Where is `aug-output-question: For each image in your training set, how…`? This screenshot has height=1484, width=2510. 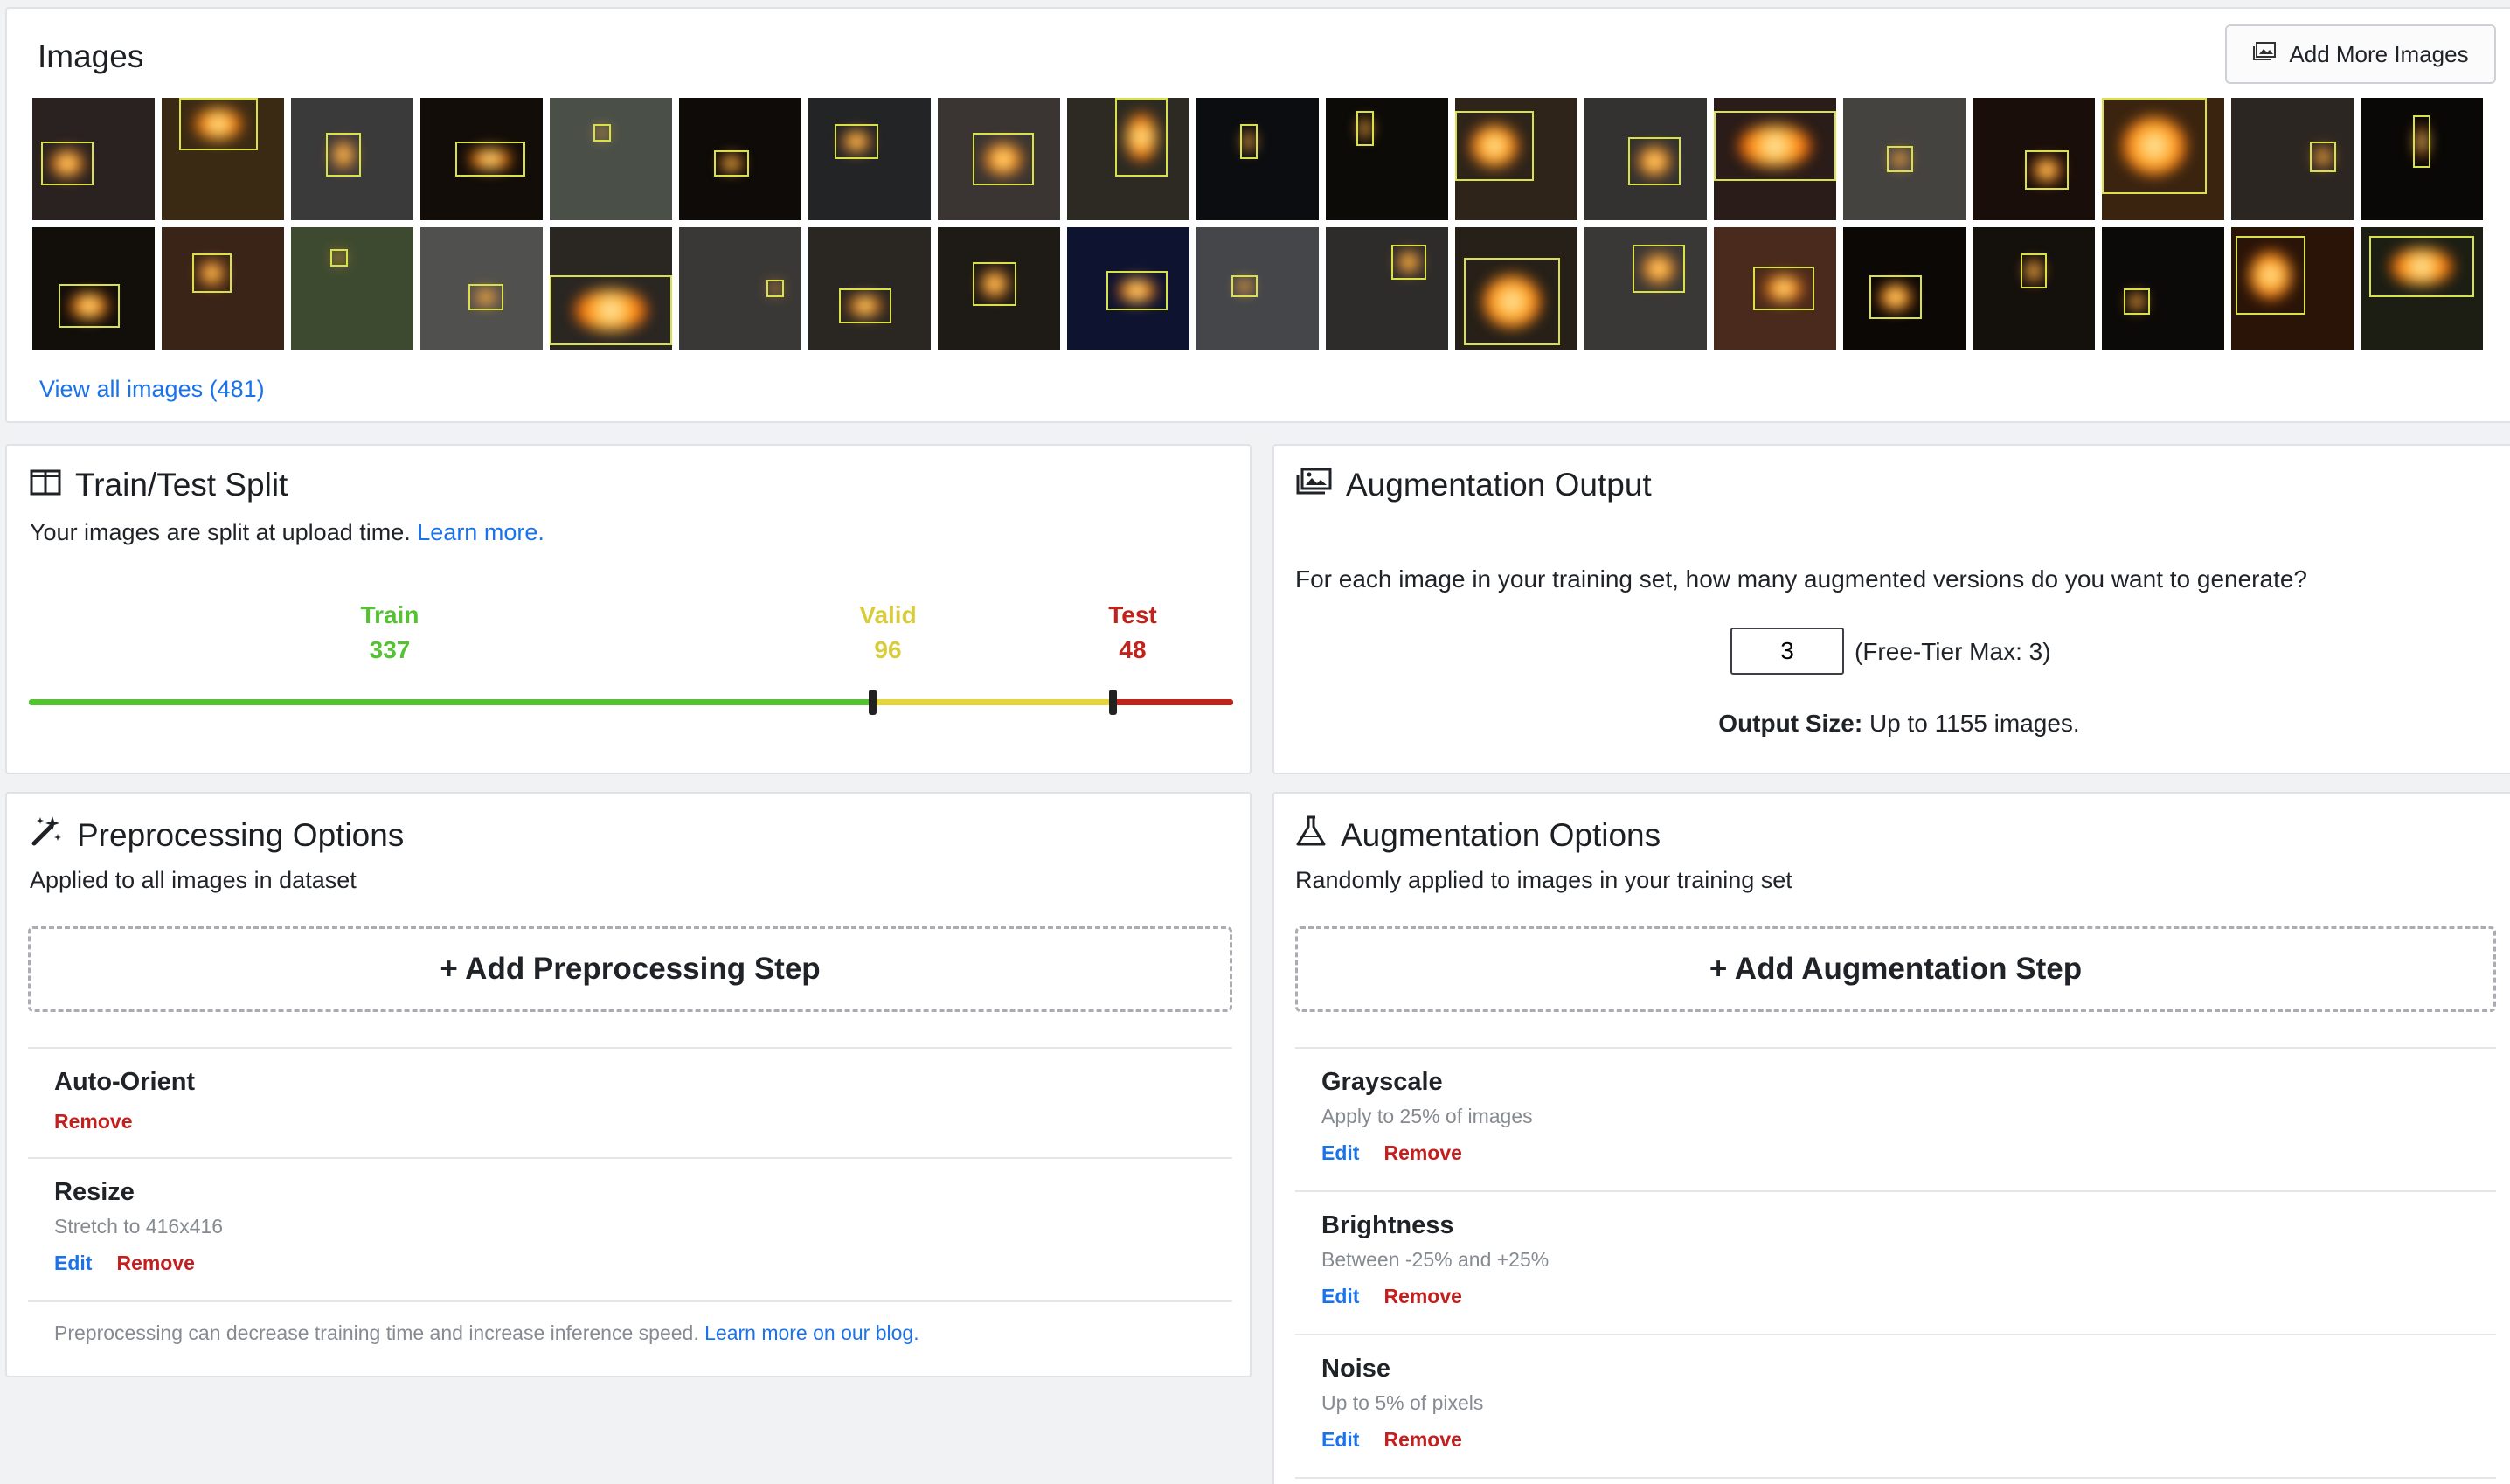
aug-output-question: For each image in your training set, how… is located at coordinates (1801, 579).